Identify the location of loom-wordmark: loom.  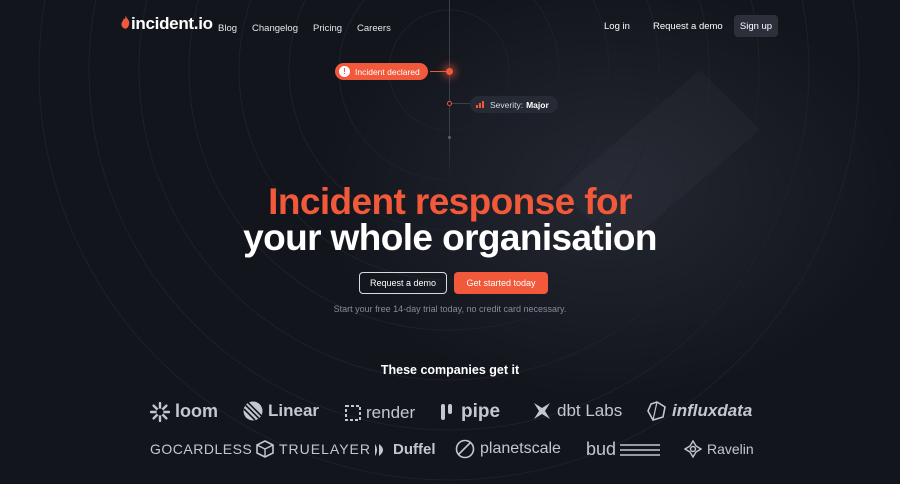
(196, 411).